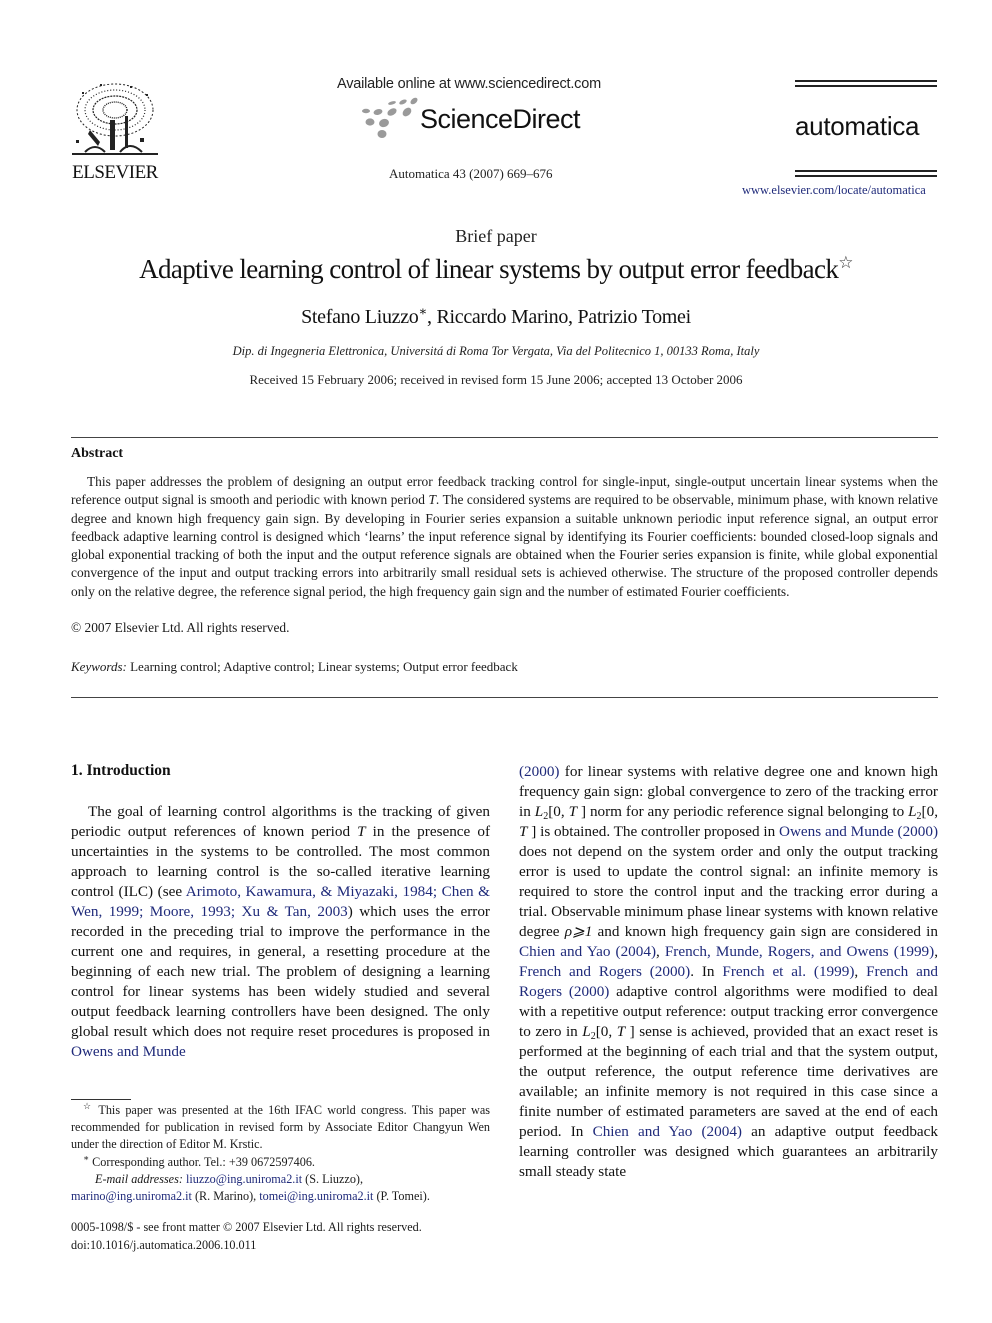 The image size is (992, 1323). Describe the element at coordinates (333, 1178) in the screenshot. I see `email-owner: (S. Liuzzo),` at that location.